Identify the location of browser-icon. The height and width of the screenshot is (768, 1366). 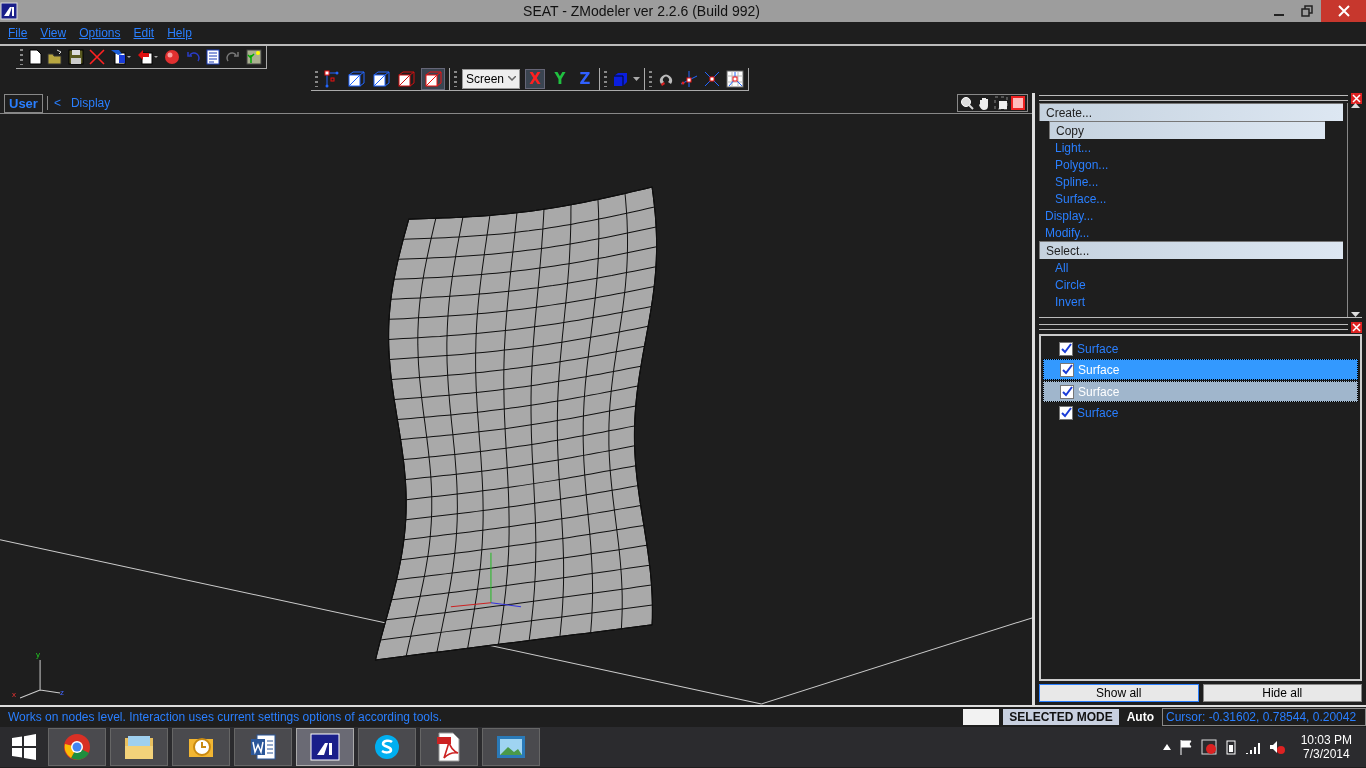
(77, 747).